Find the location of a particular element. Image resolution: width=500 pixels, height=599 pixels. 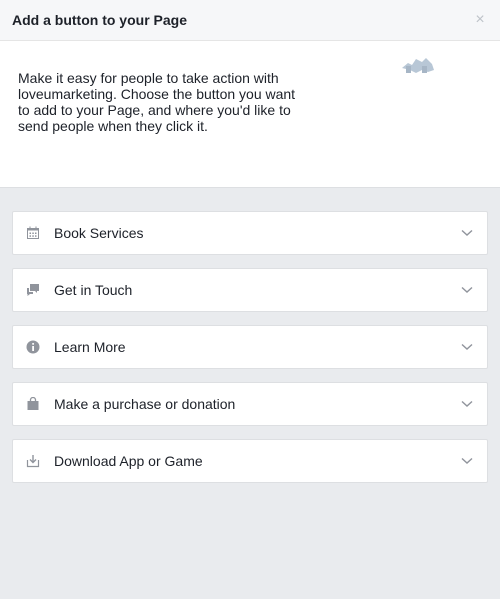

option-label: Download App or Game is located at coordinates (128, 461).